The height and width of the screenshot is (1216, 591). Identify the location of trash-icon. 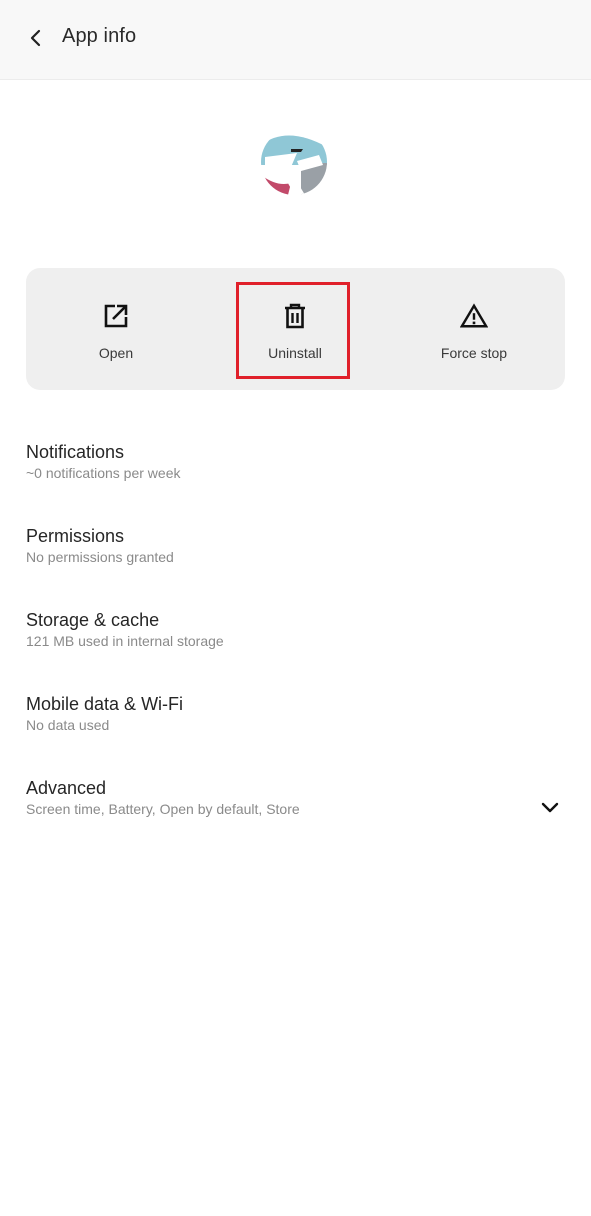
(295, 316).